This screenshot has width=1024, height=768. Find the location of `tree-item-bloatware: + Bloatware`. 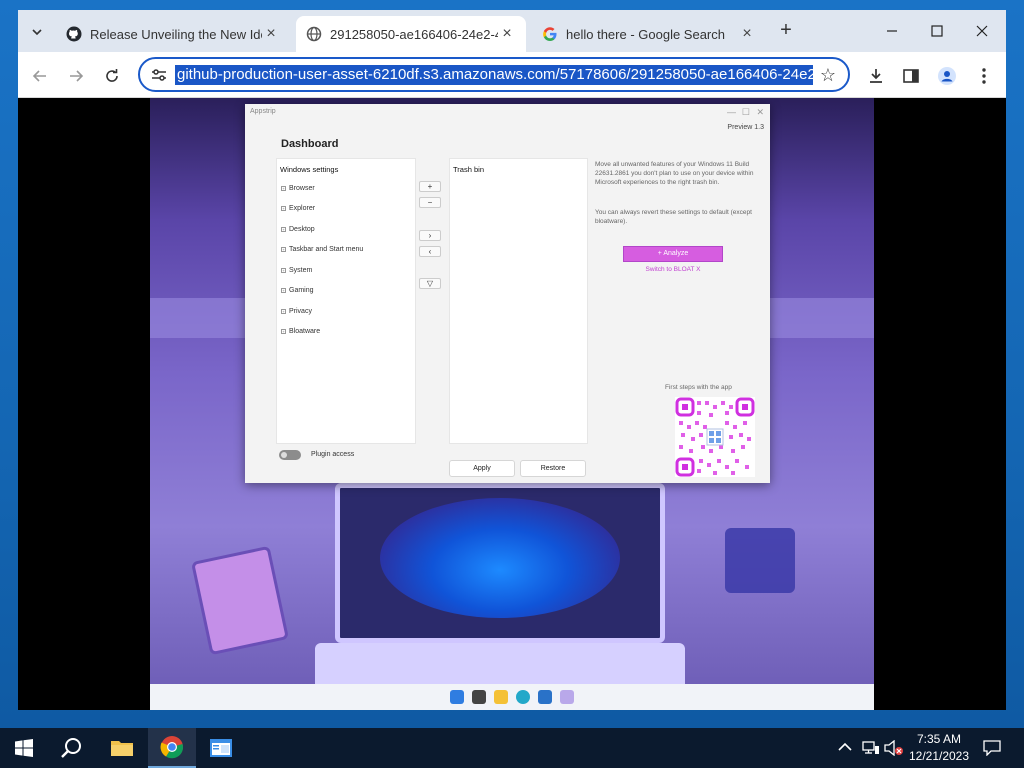

tree-item-bloatware: + Bloatware is located at coordinates (301, 331).